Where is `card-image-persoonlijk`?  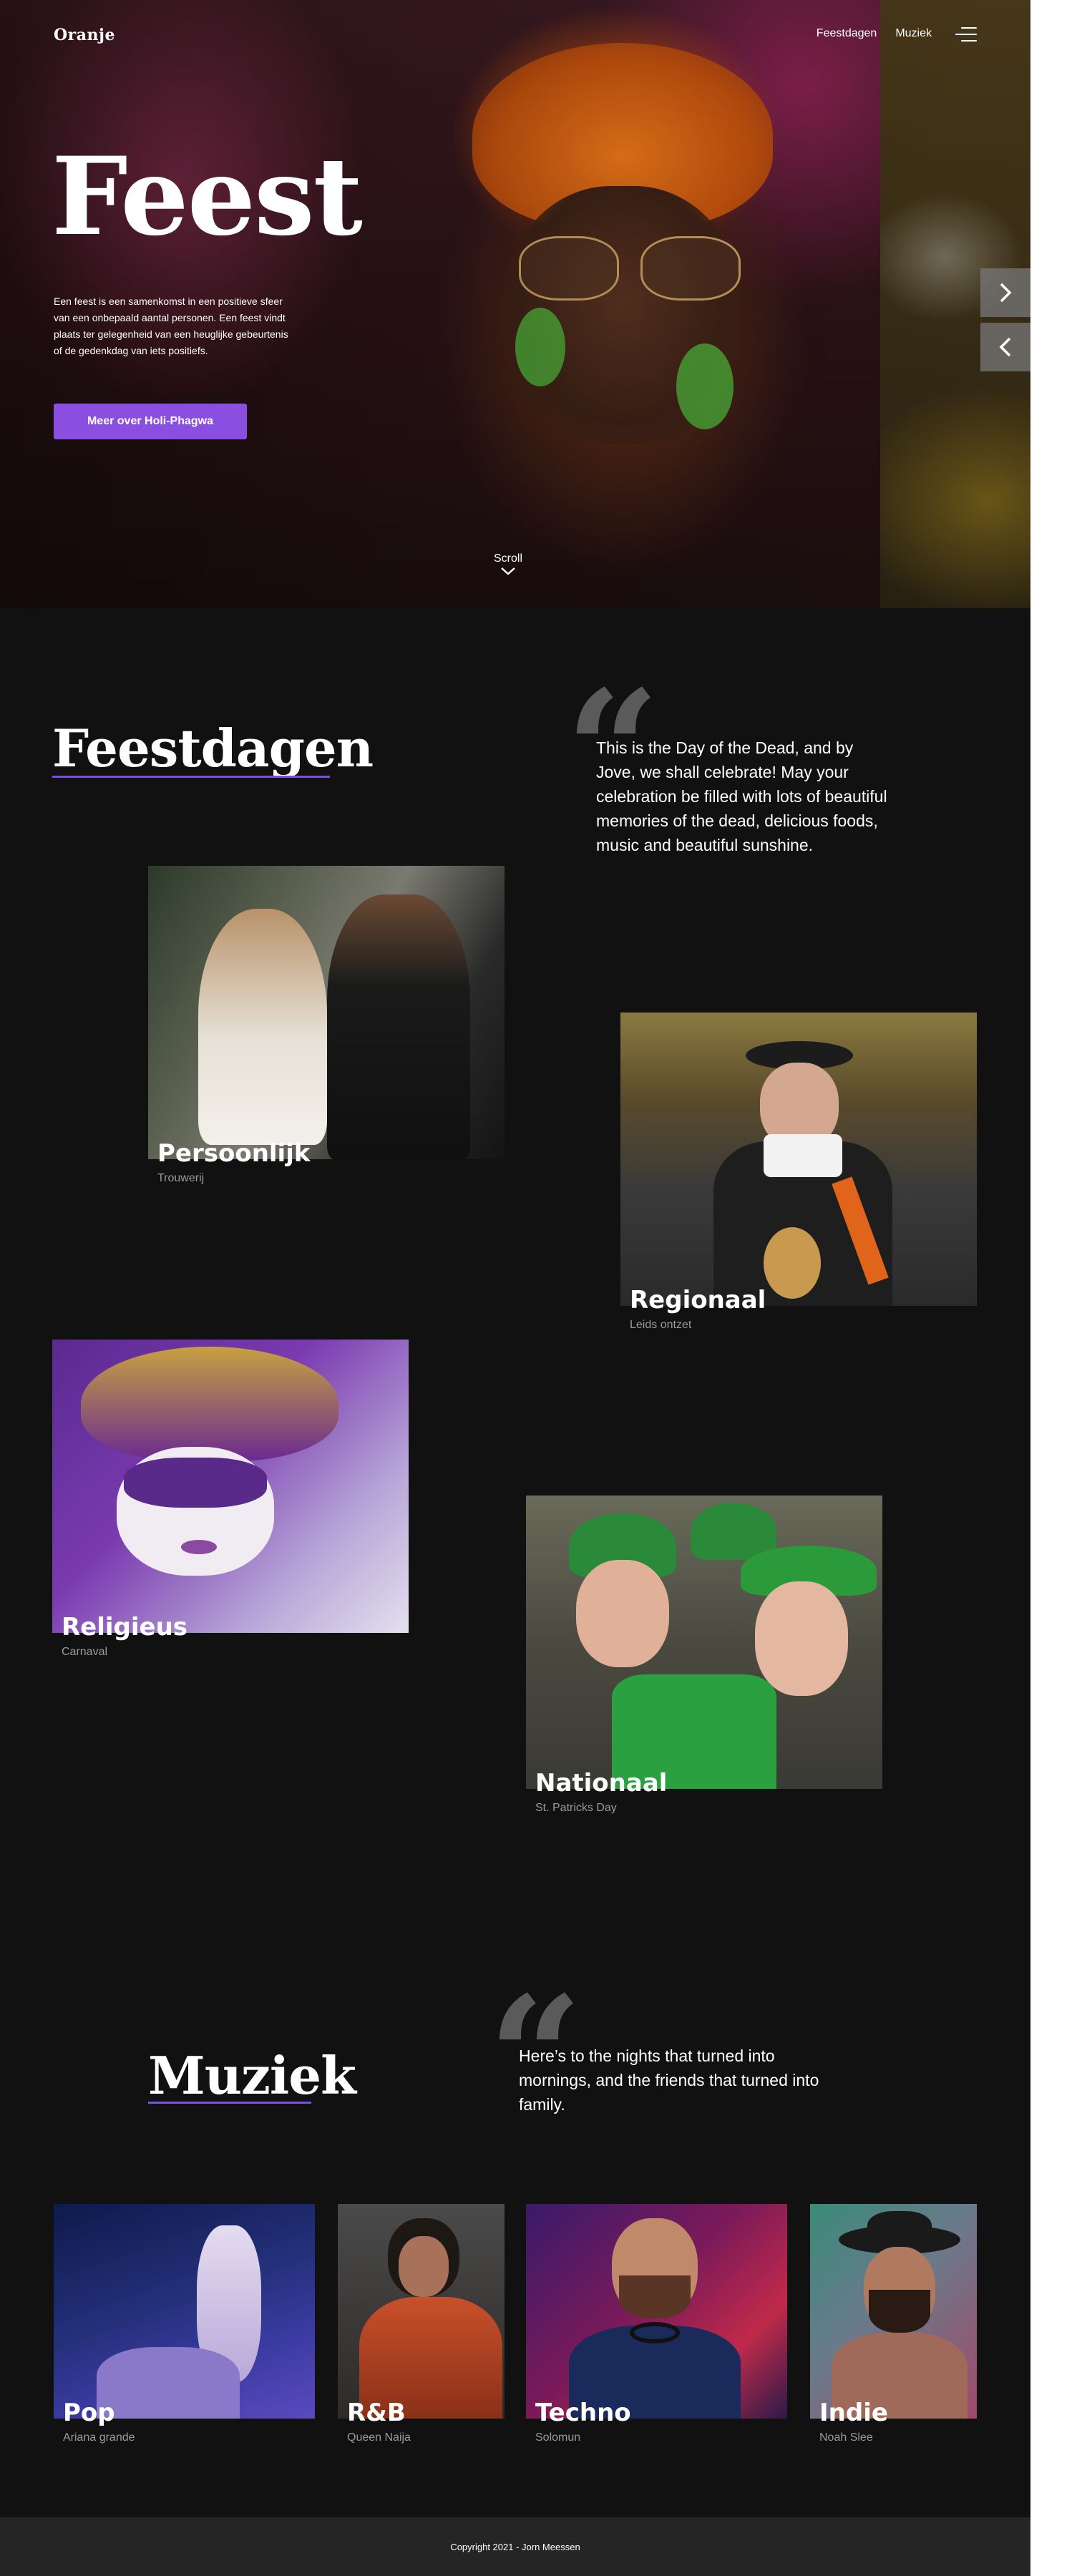
card-image-persoonlijk is located at coordinates (326, 1012).